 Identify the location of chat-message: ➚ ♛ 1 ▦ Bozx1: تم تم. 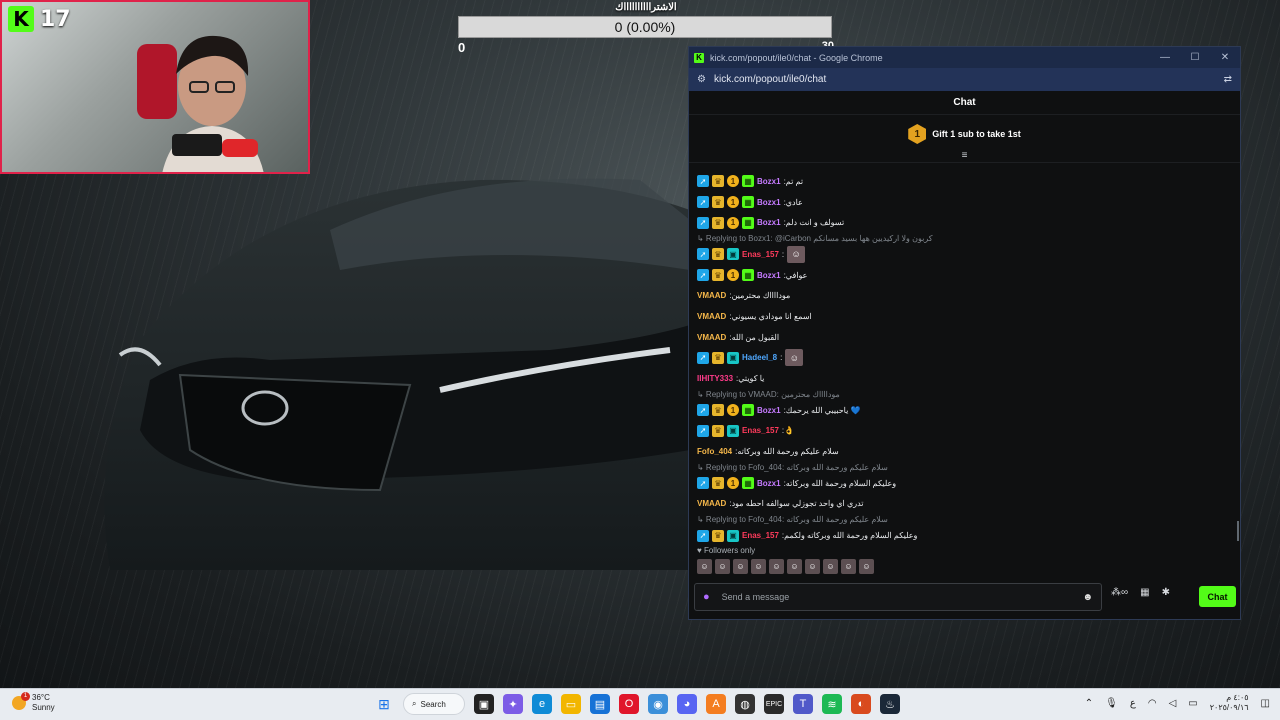
(964, 181).